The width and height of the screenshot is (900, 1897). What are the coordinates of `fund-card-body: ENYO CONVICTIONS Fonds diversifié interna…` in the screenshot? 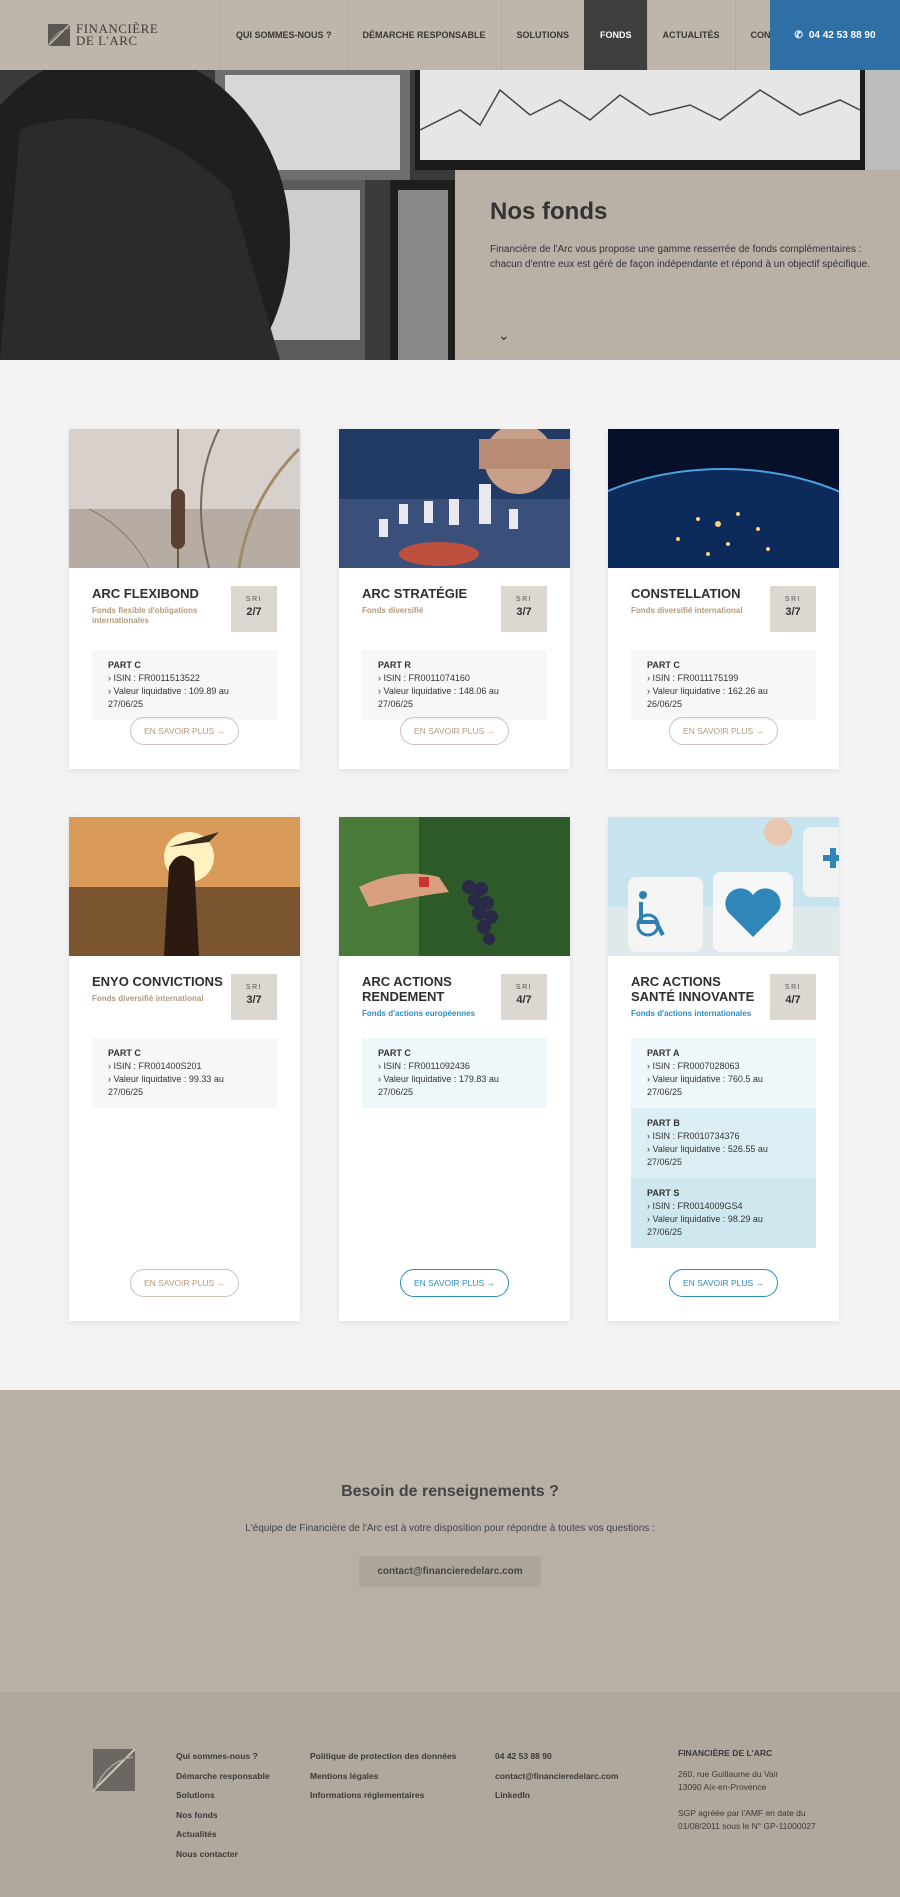 It's located at (184, 1032).